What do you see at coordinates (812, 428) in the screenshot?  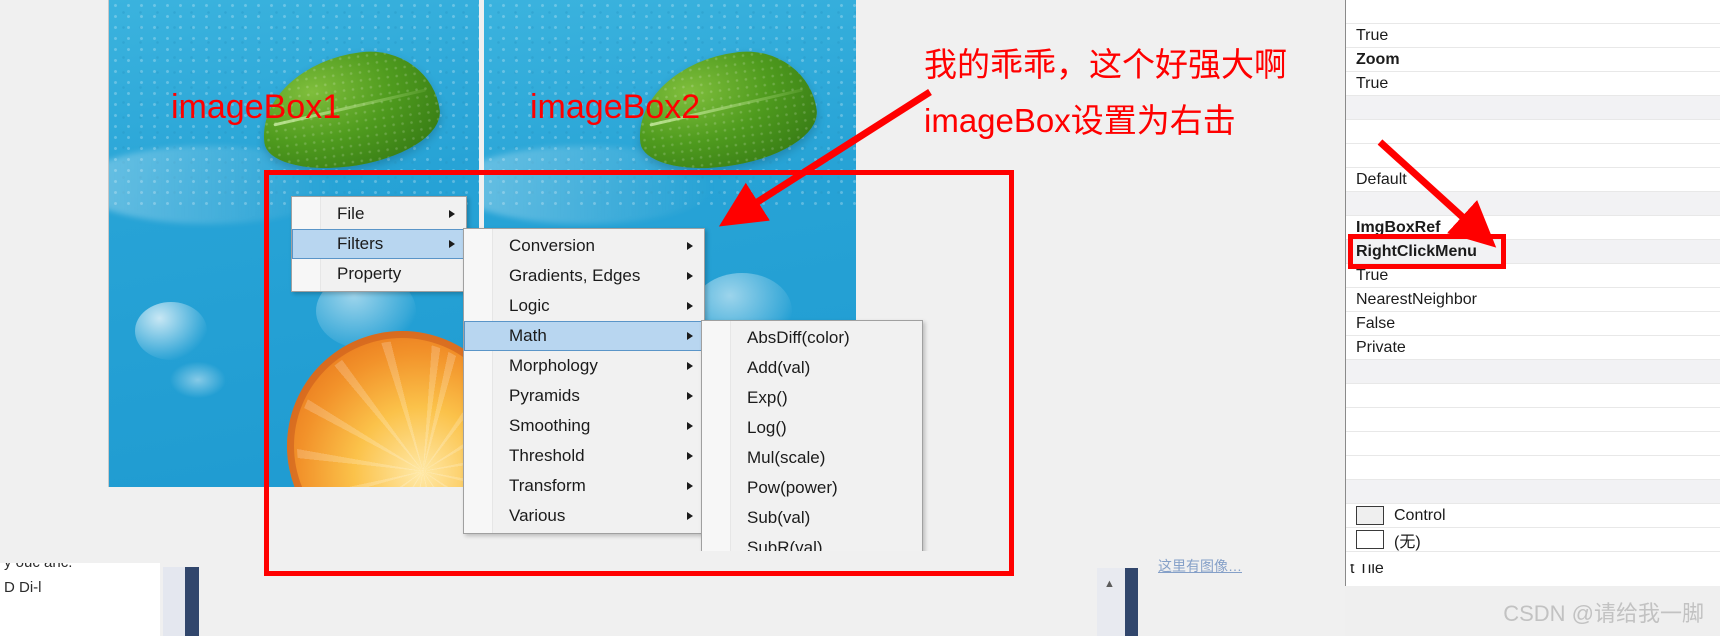 I see `menu-item-level3-3: Log()` at bounding box center [812, 428].